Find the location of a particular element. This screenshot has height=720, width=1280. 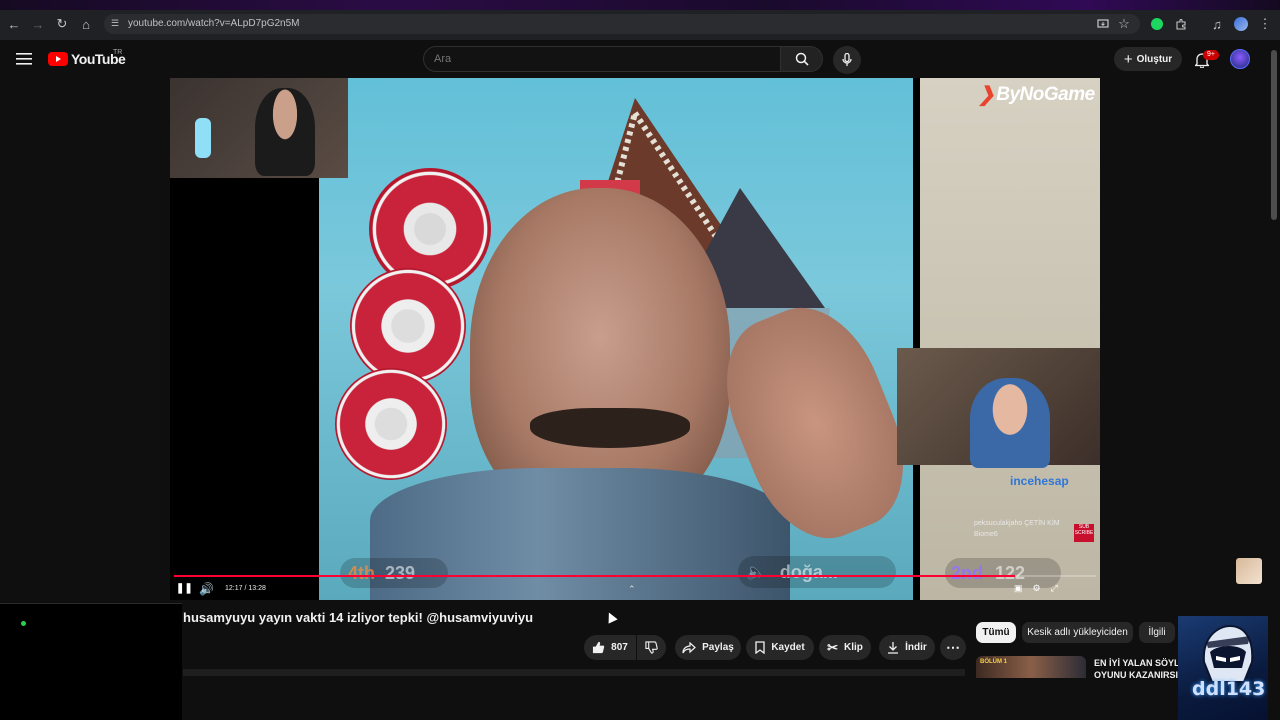

chip-all: Tümü is located at coordinates (996, 632).